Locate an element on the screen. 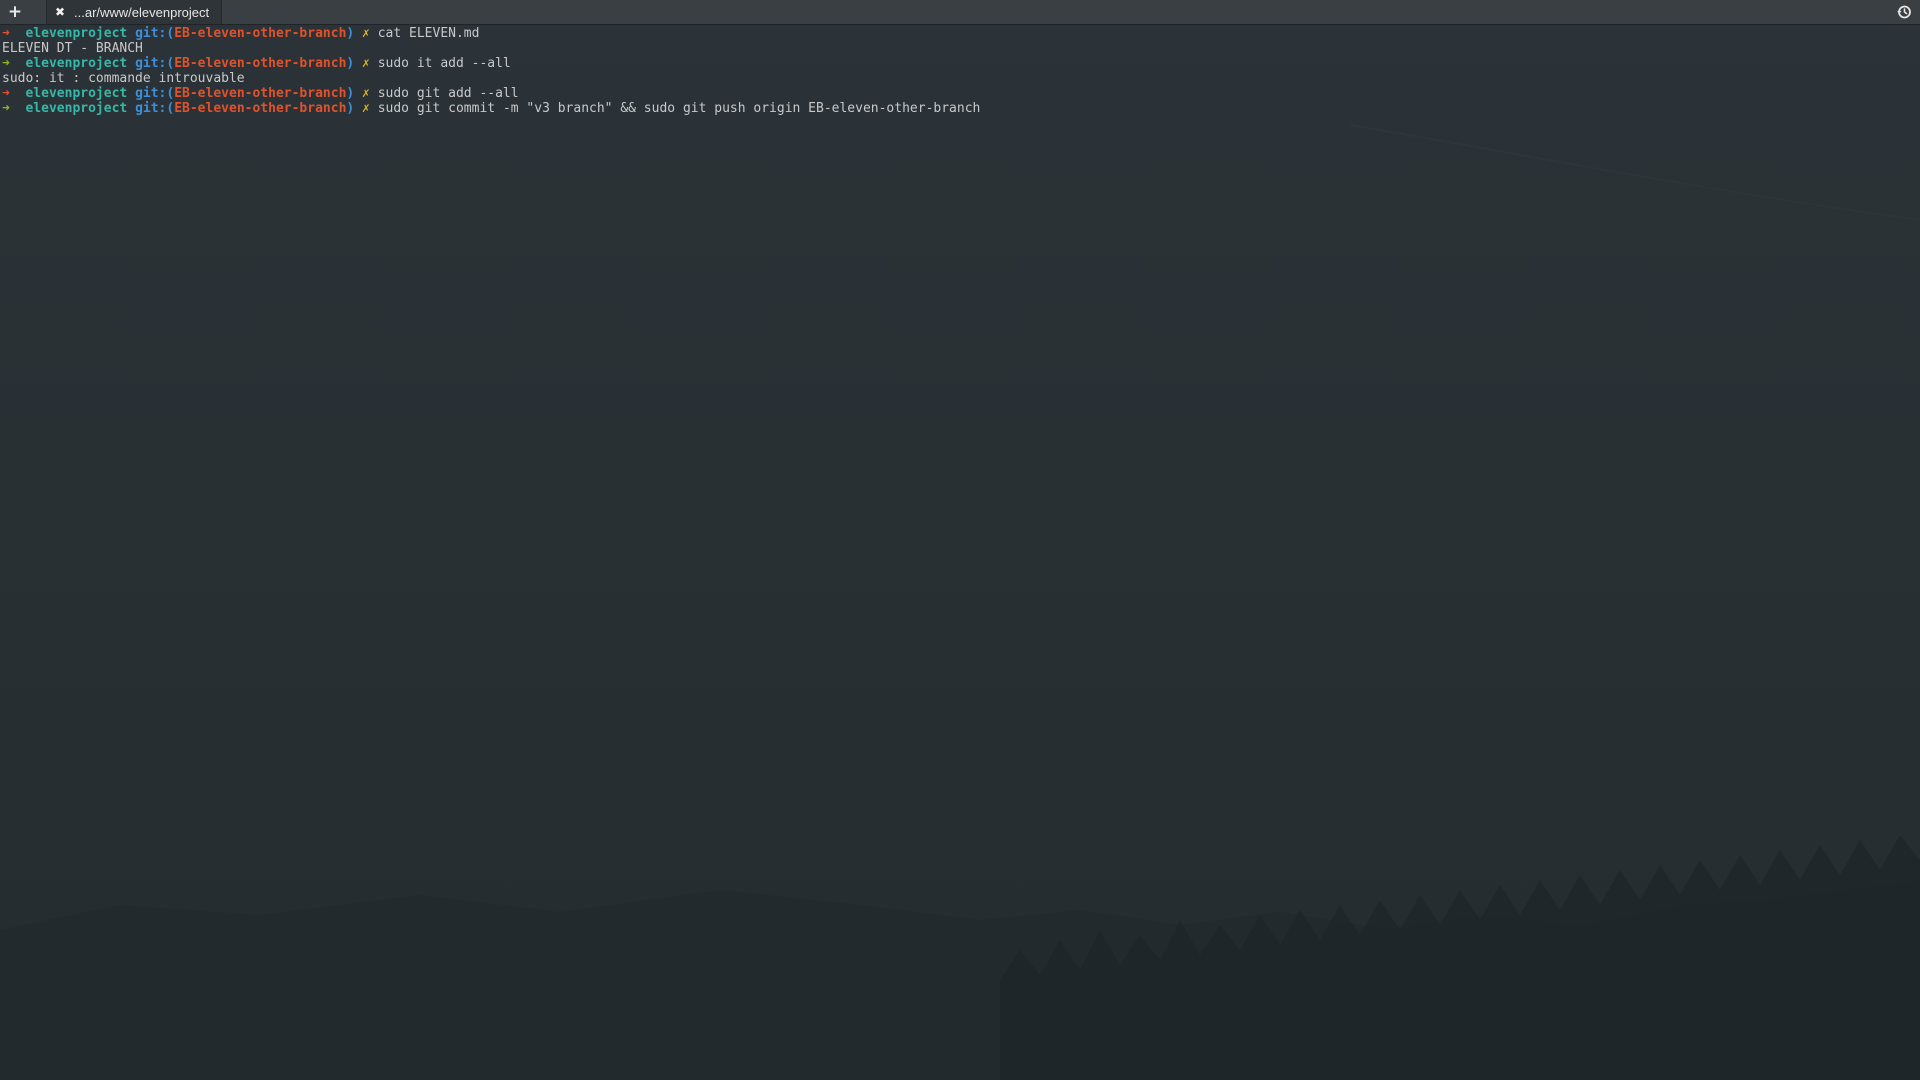  output-text: ELEVEN DT - BRANCH is located at coordinates (72, 48).